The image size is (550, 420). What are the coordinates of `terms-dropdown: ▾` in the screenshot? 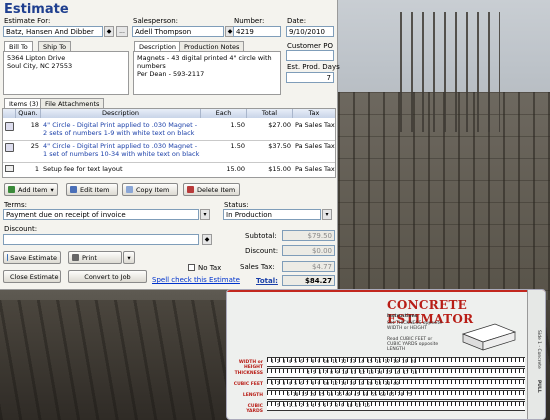 It's located at (205, 214).